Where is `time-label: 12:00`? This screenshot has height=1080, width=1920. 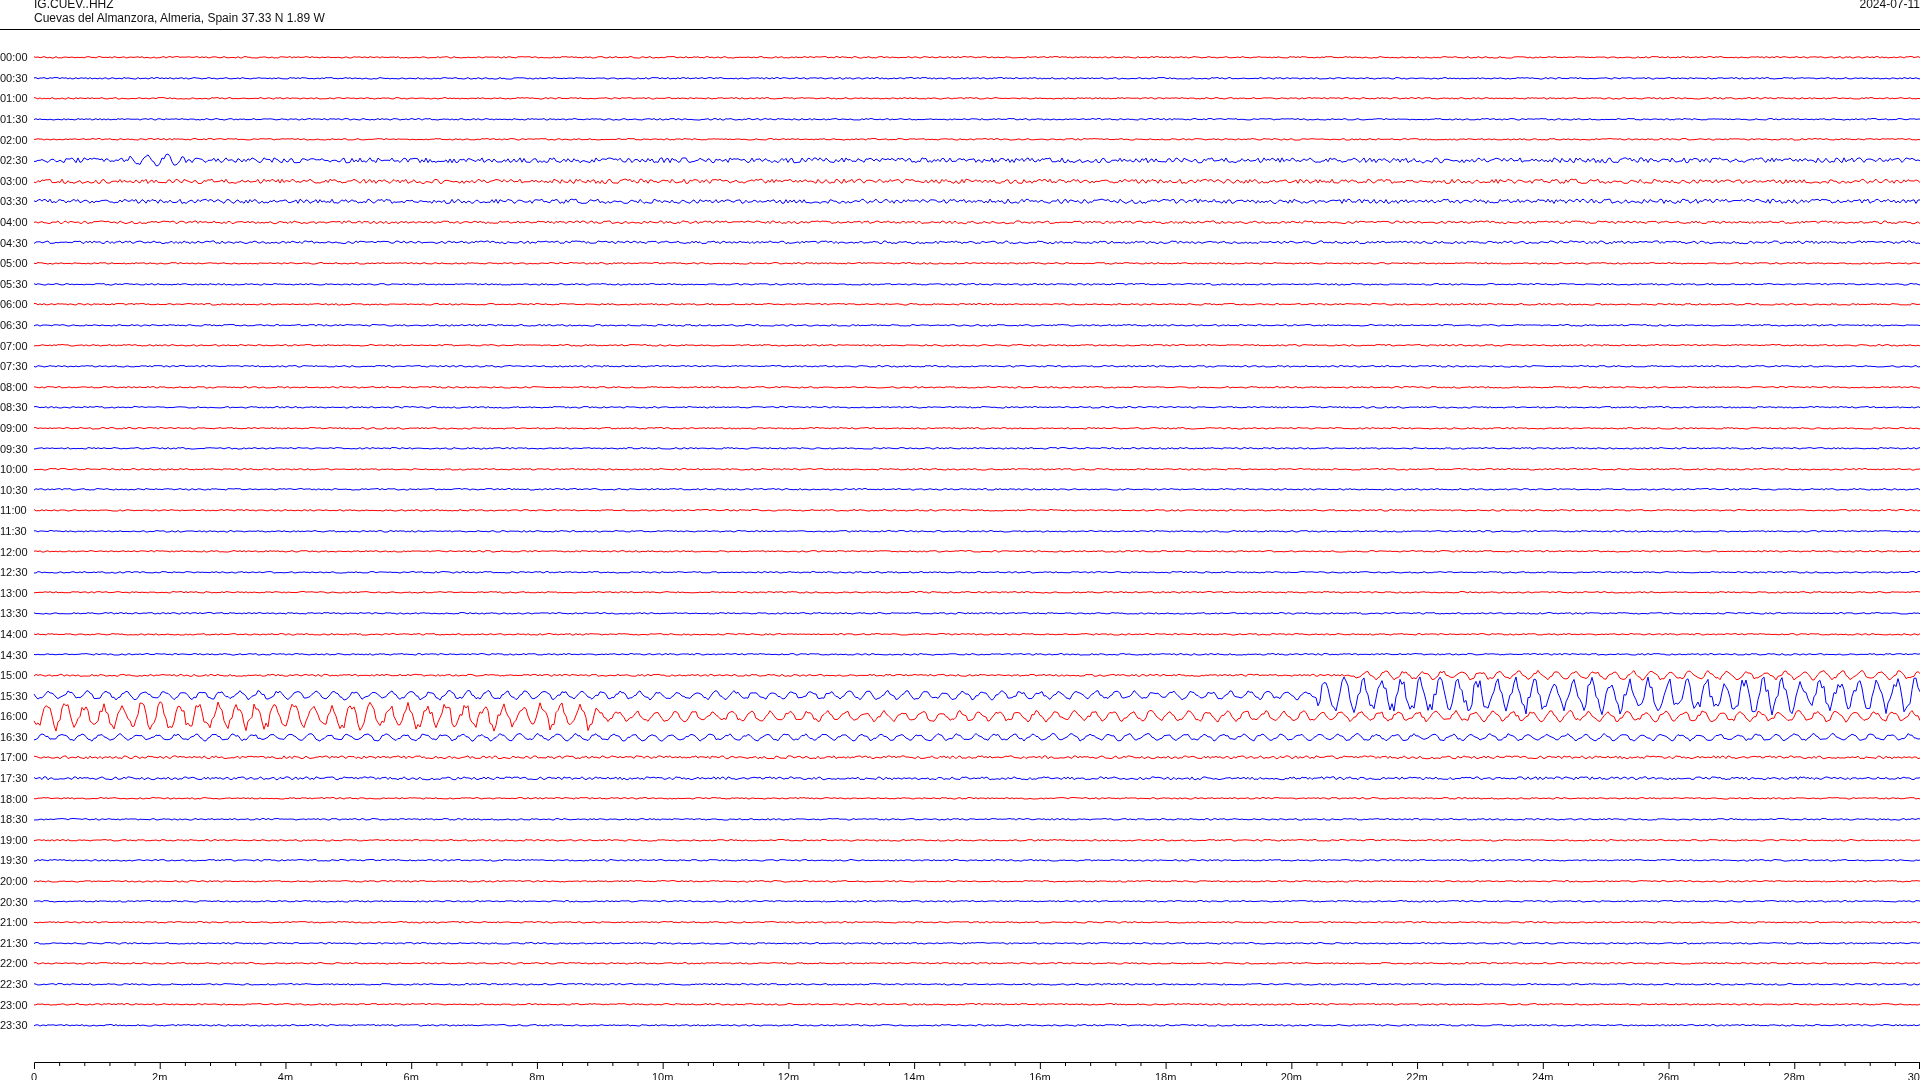
time-label: 12:00 is located at coordinates (14, 551).